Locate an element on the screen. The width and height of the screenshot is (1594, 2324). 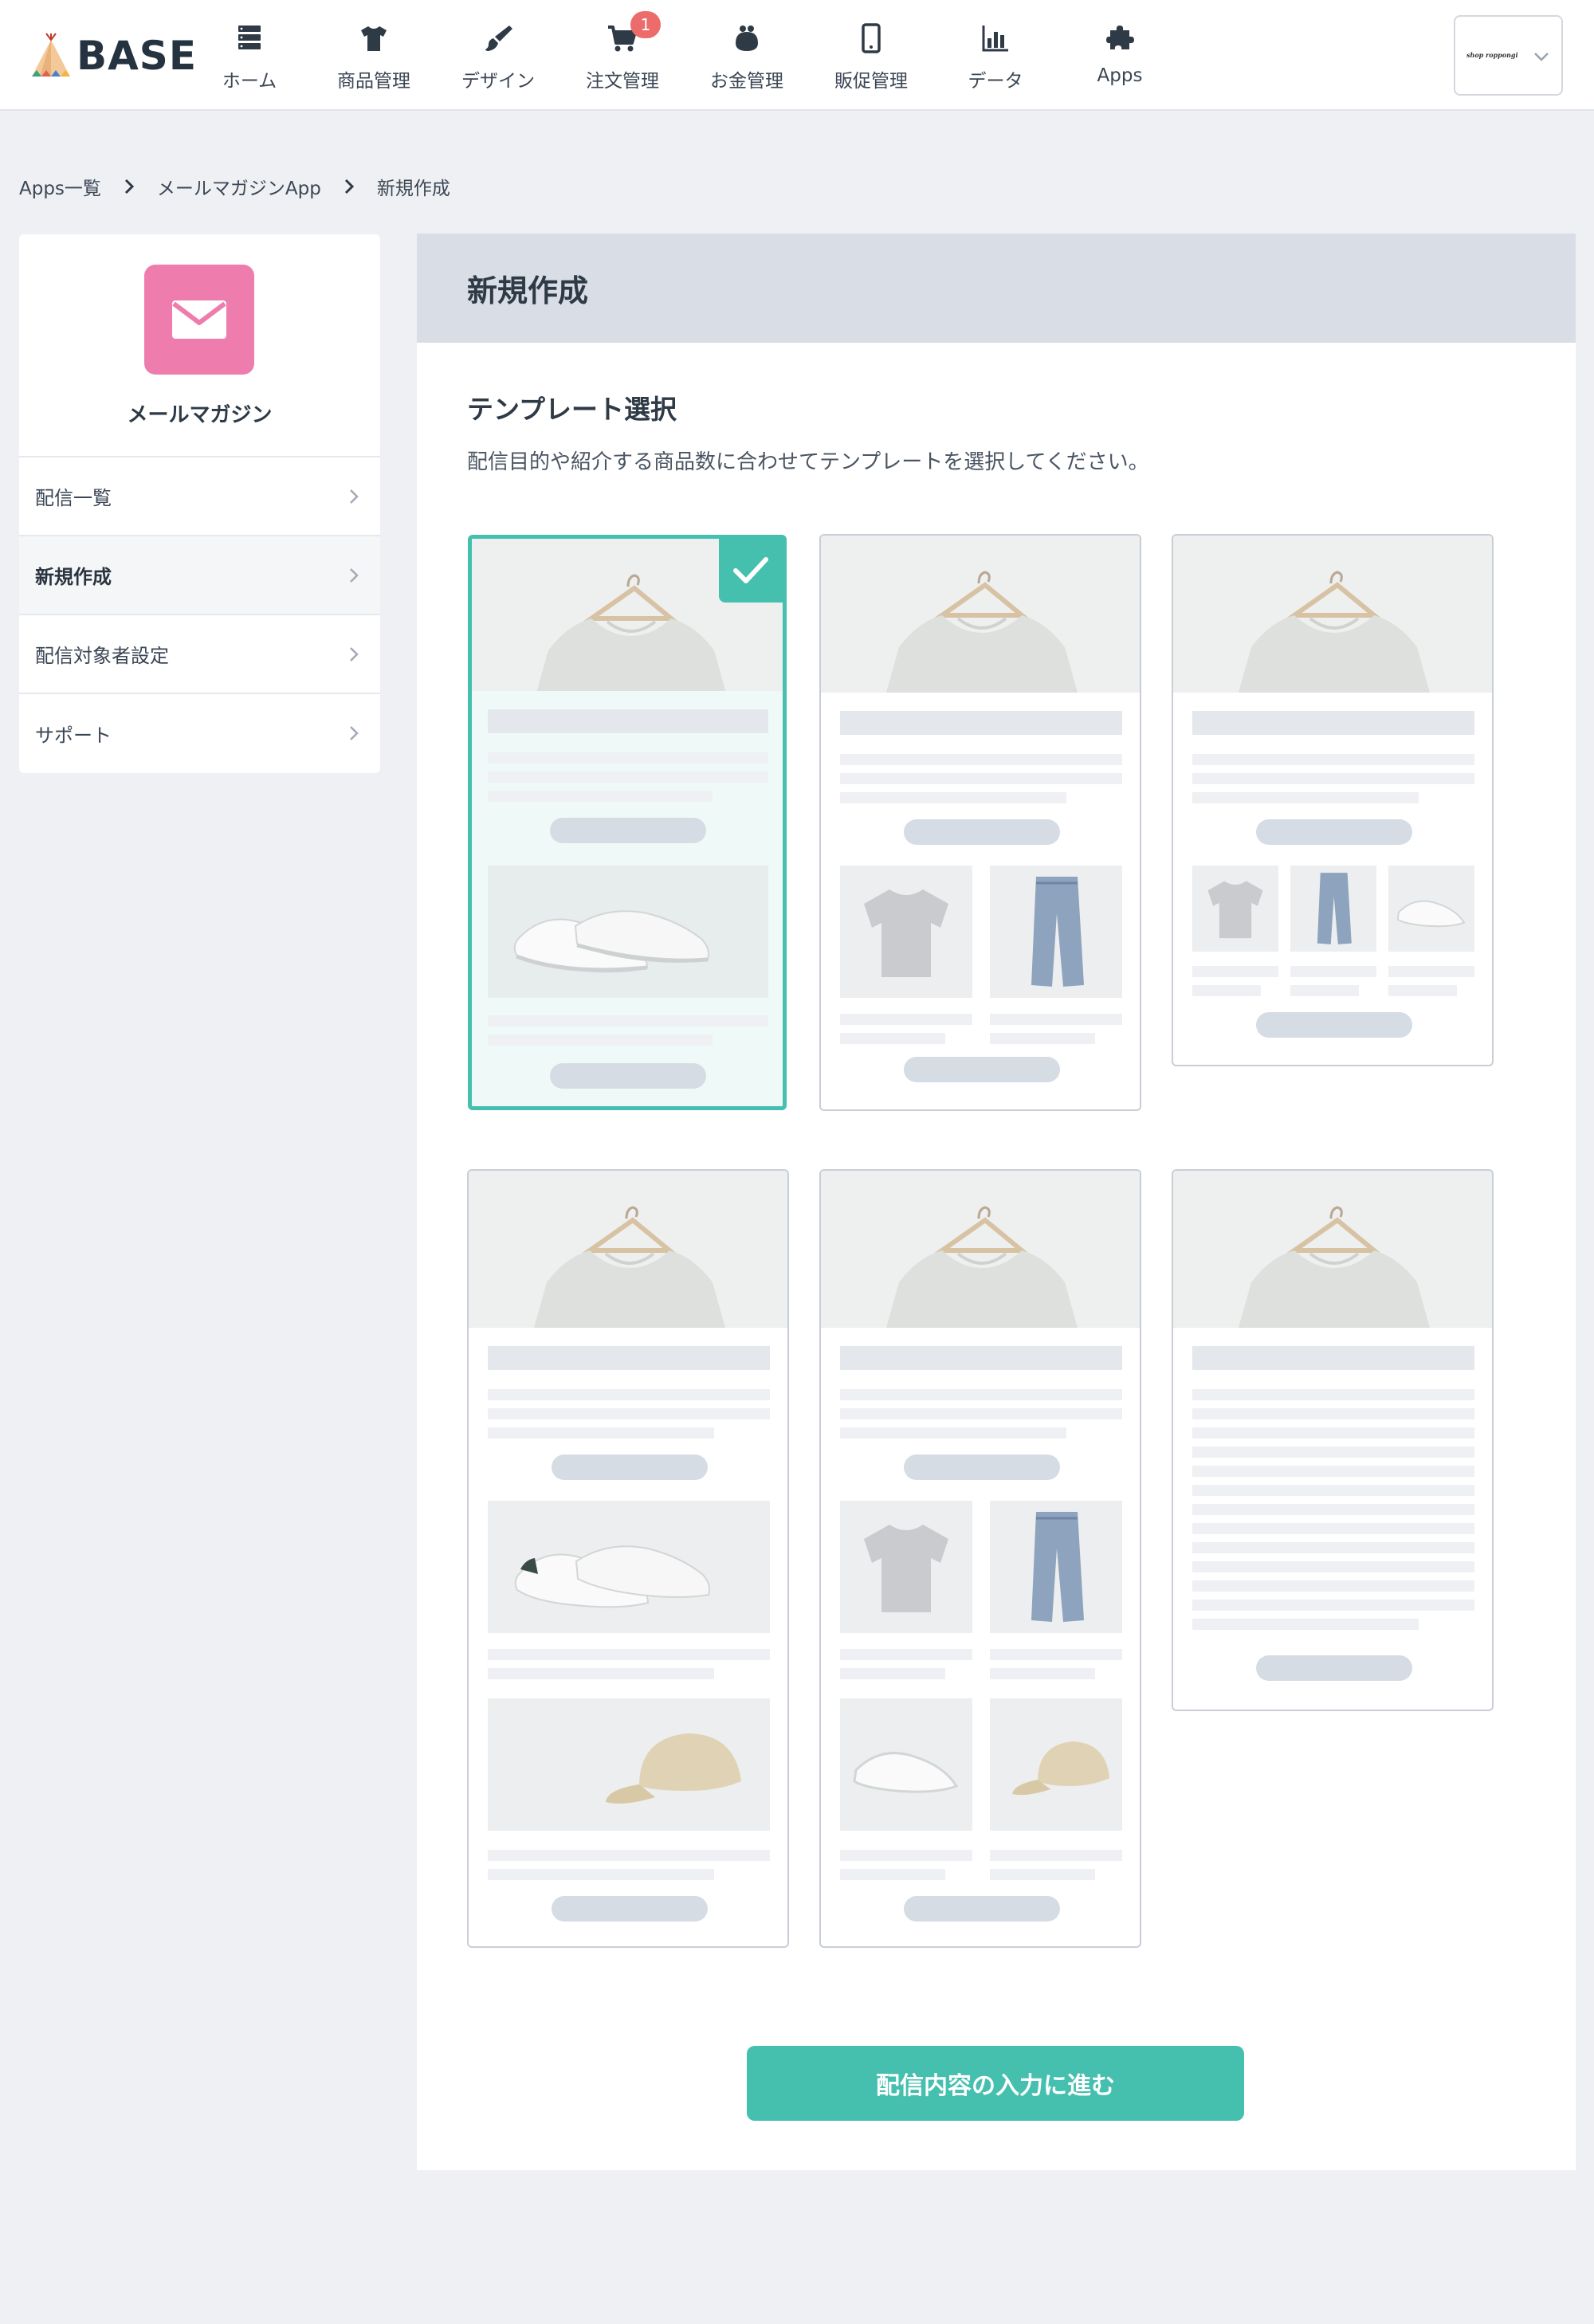
sidebar-item-recipients: 配信対象者設定 is located at coordinates (200, 654).